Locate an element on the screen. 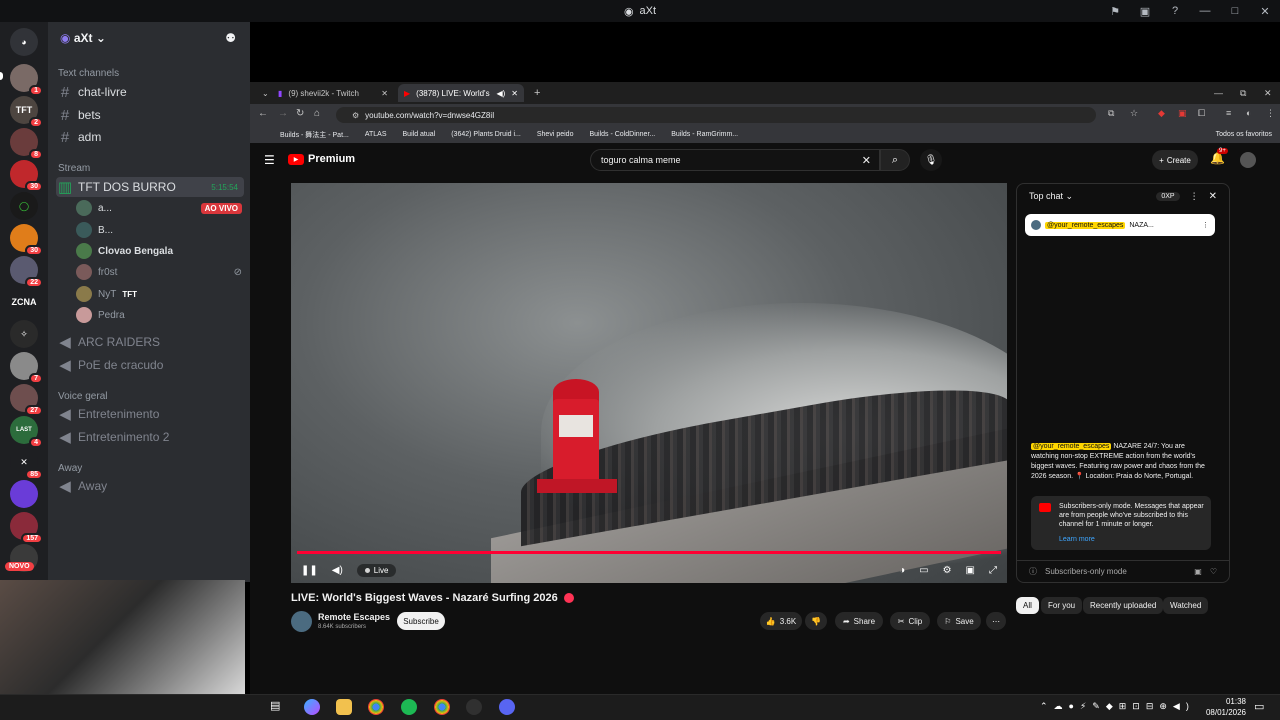 Image resolution: width=1280 pixels, height=720 pixels. channel-chat-livre: # chat-livre is located at coordinates (150, 92).